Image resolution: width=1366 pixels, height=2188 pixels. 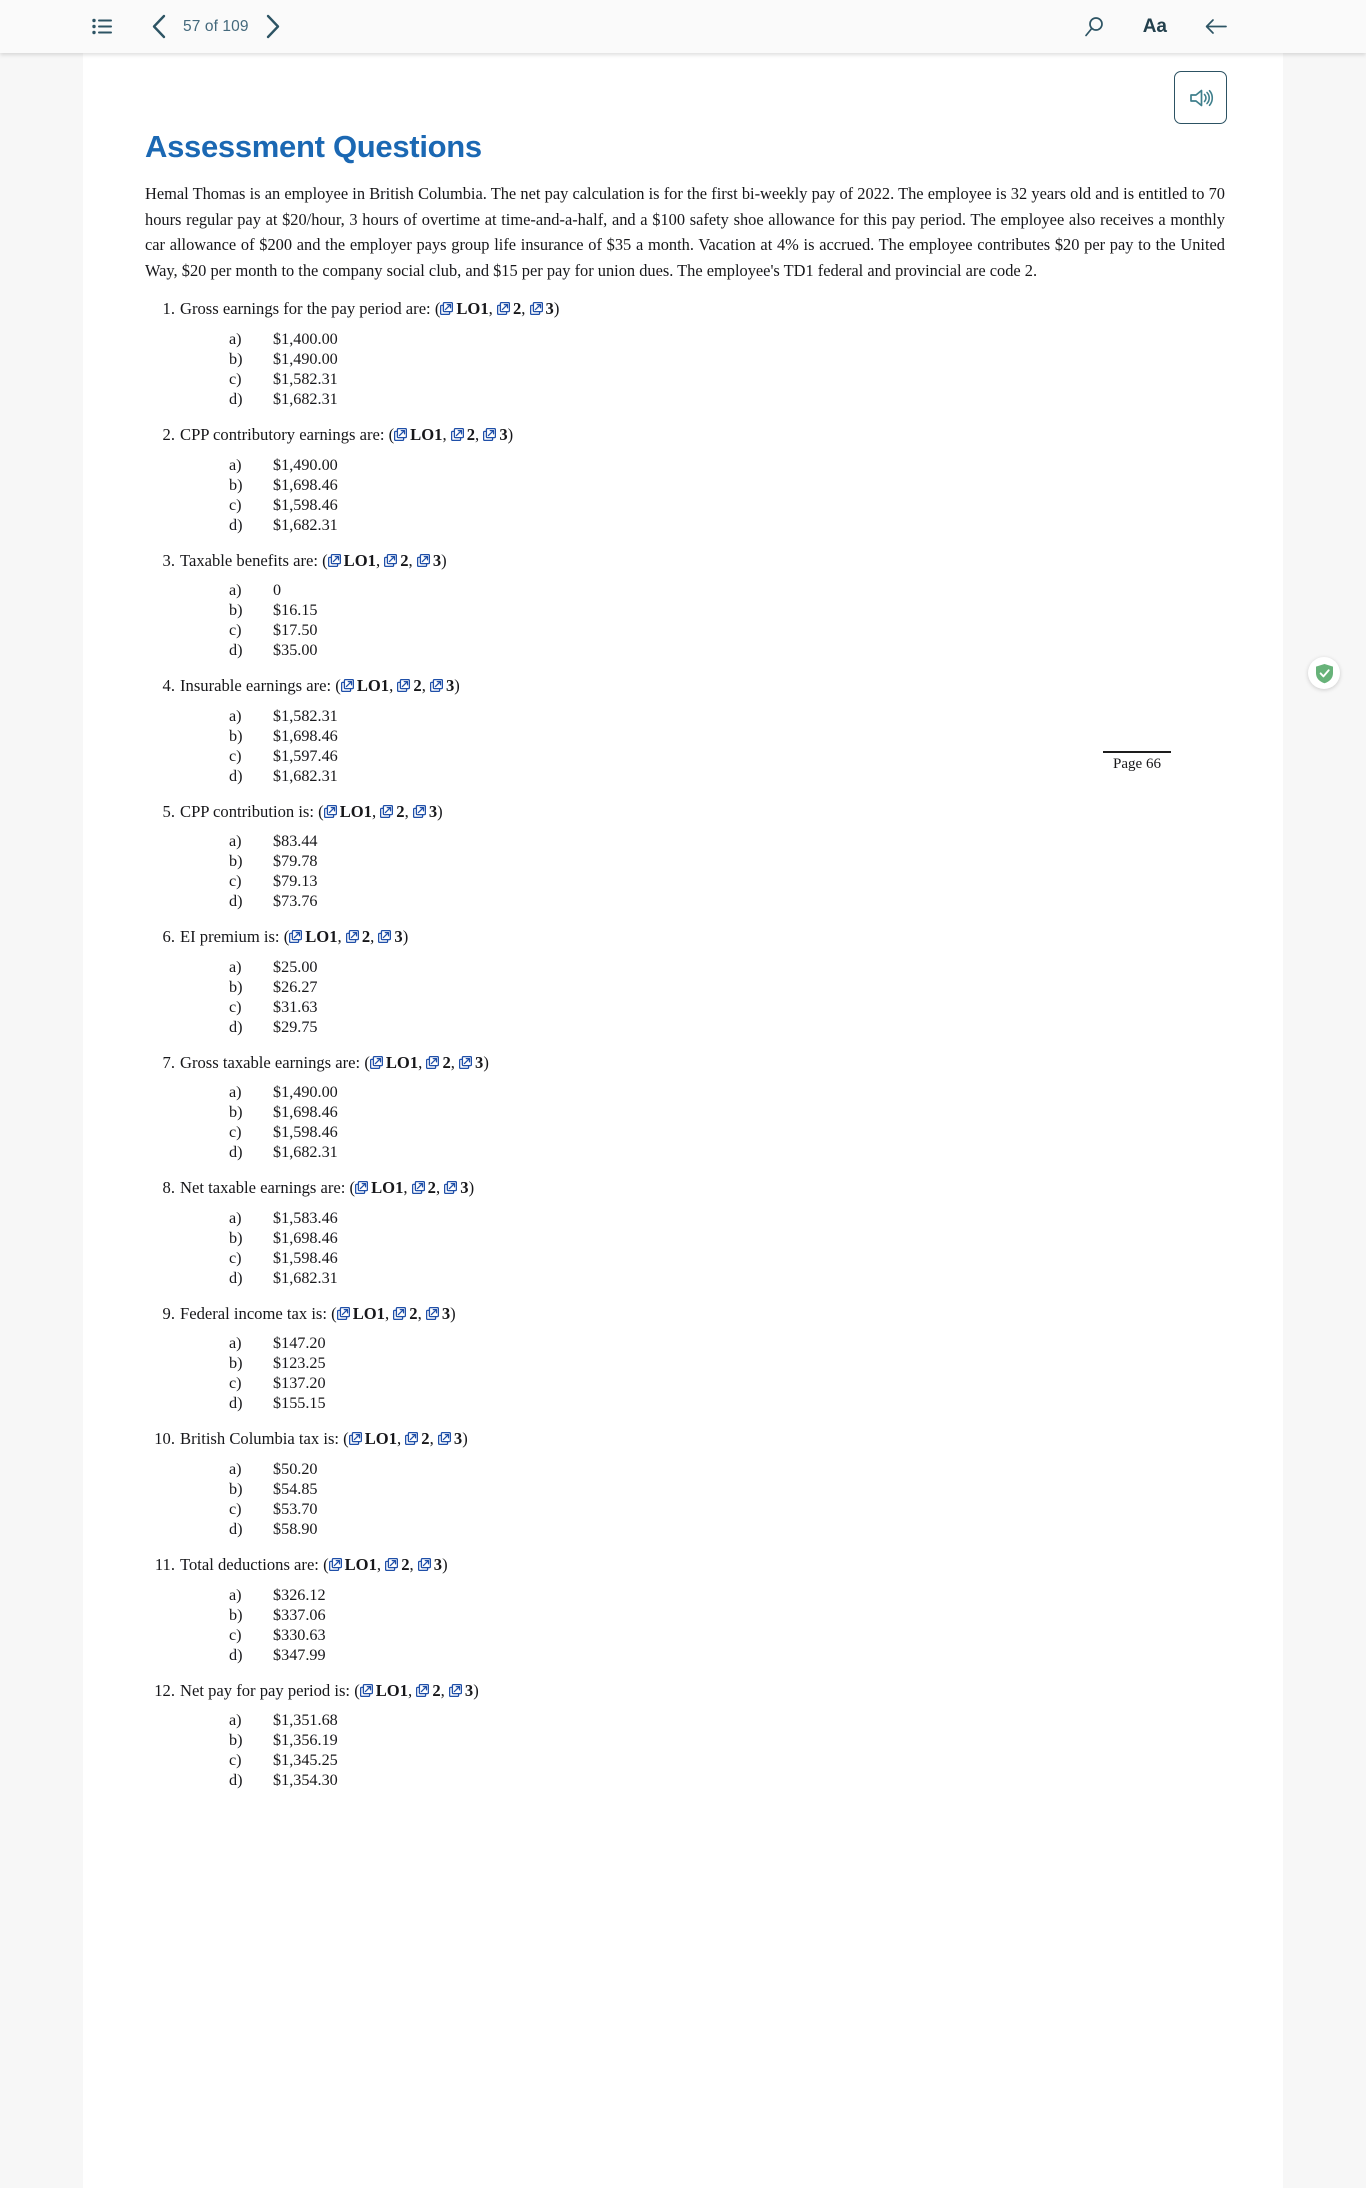 I want to click on answer-option: c) $79.13, so click(x=685, y=881).